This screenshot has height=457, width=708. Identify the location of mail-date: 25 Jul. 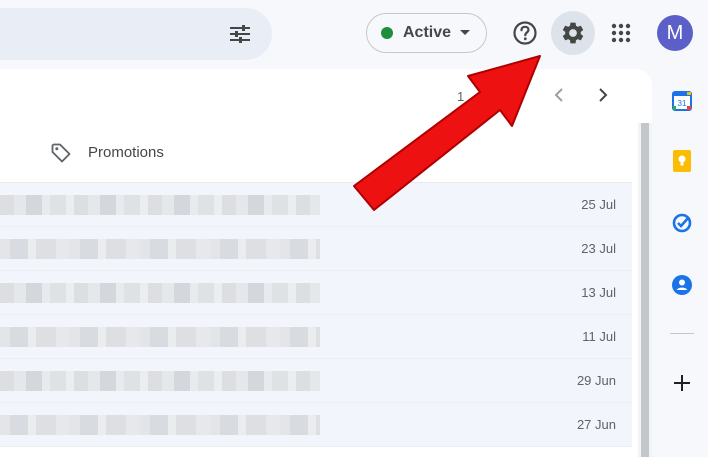
(598, 204).